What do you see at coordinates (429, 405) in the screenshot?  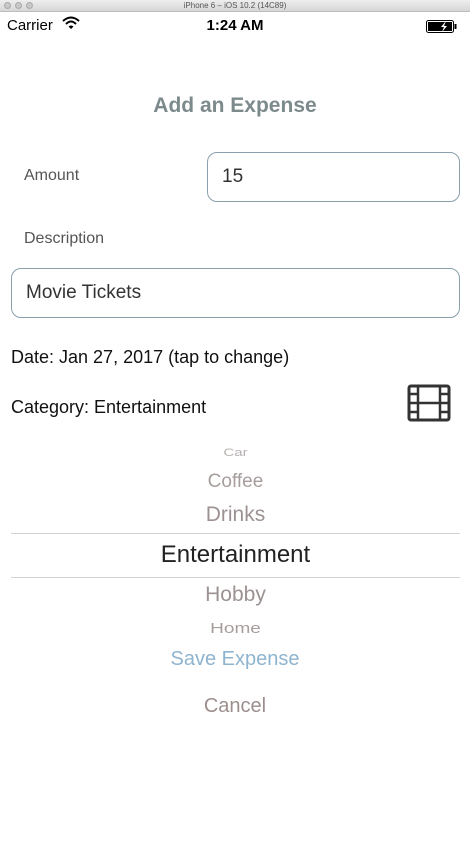 I see `film-icon` at bounding box center [429, 405].